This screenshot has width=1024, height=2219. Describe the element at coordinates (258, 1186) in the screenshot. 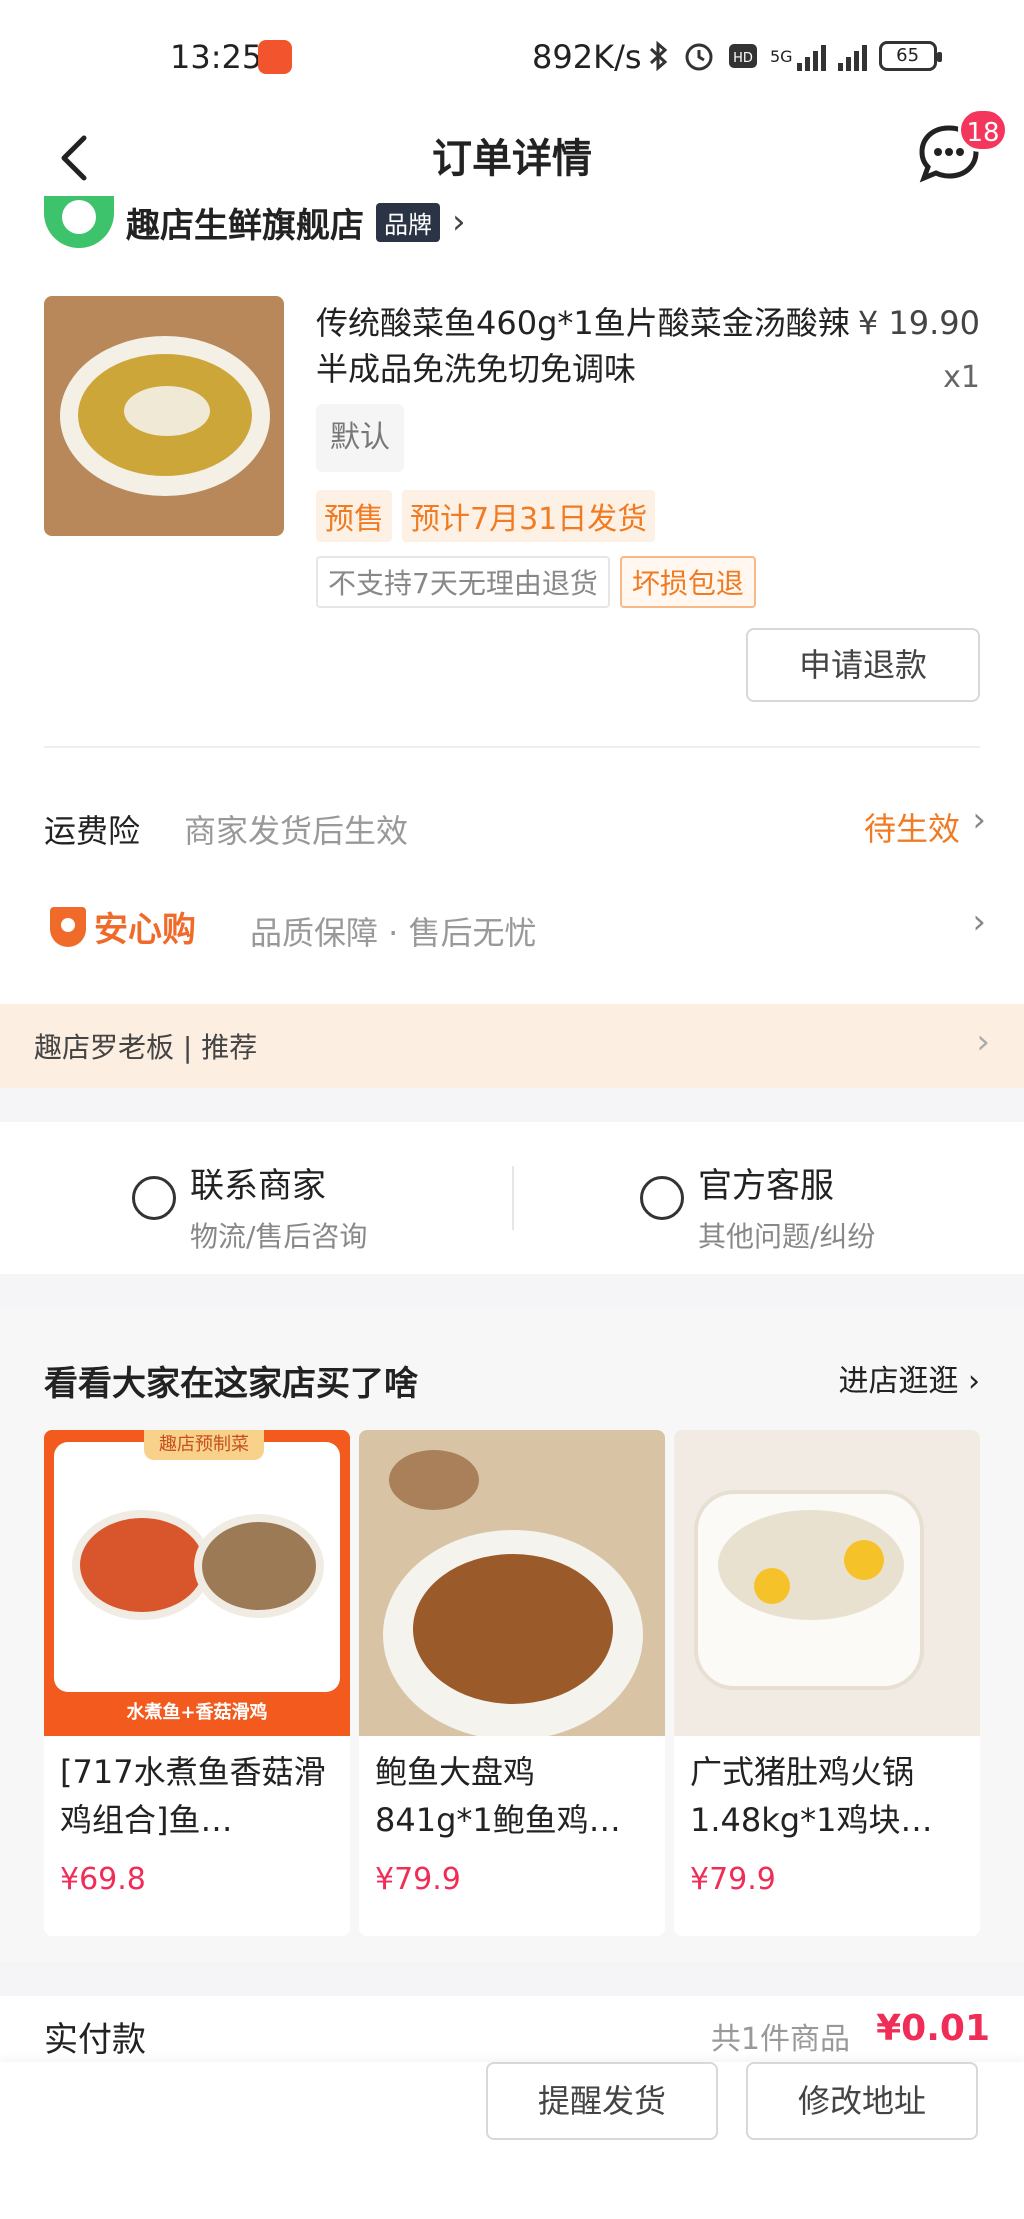

I see `contact-merchant-title: 联系商家` at that location.